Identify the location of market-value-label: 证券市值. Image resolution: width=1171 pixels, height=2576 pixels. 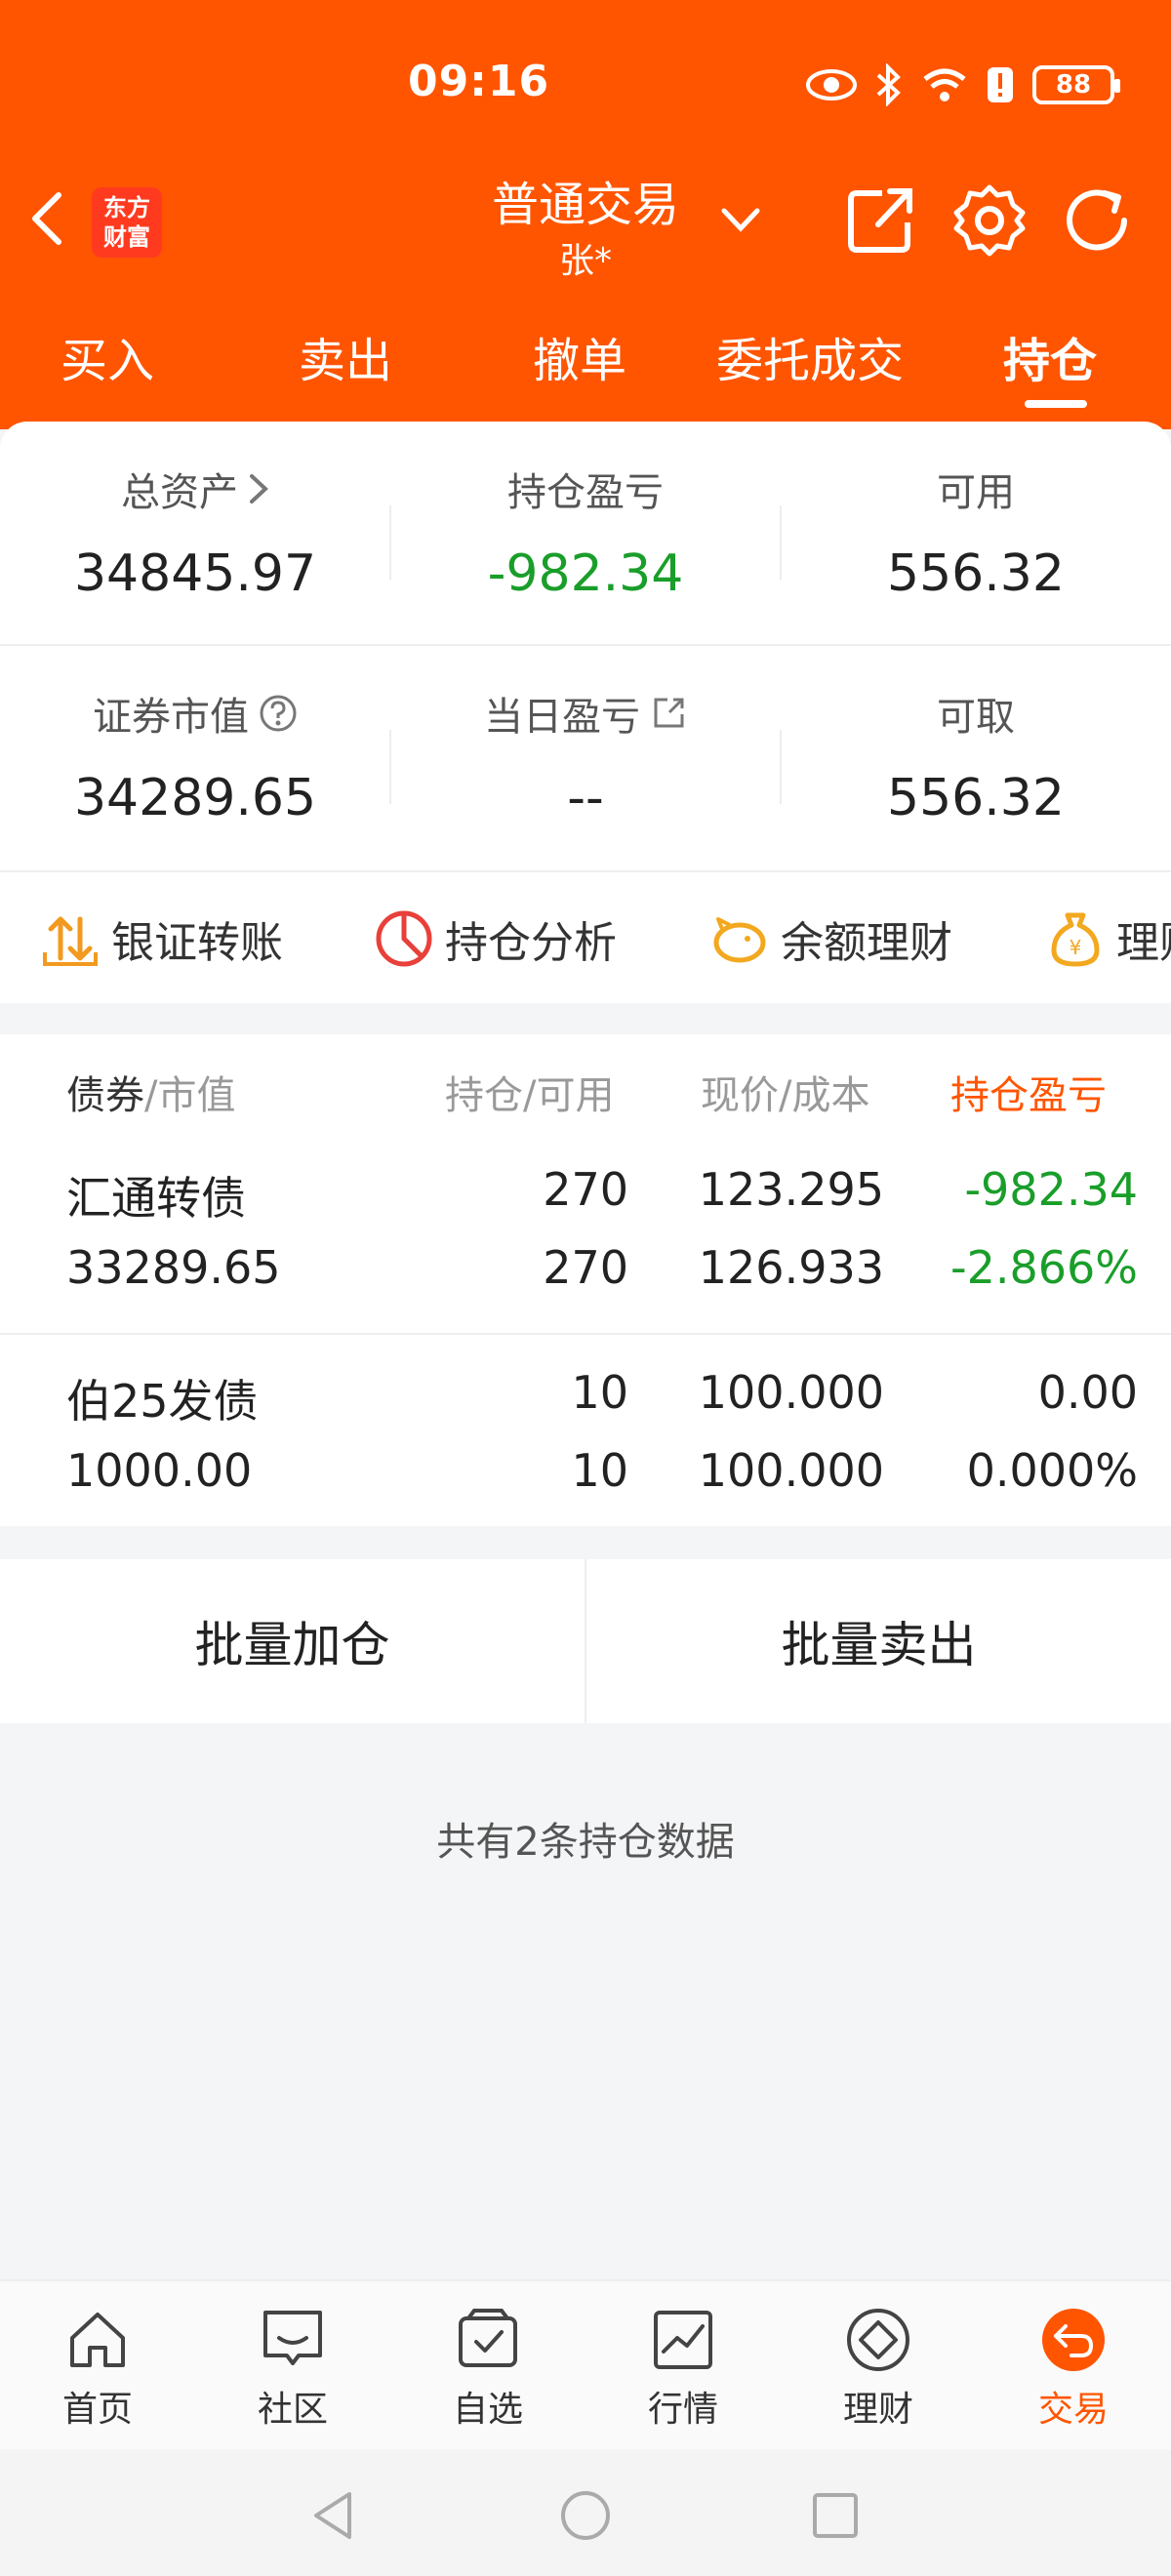
(171, 717).